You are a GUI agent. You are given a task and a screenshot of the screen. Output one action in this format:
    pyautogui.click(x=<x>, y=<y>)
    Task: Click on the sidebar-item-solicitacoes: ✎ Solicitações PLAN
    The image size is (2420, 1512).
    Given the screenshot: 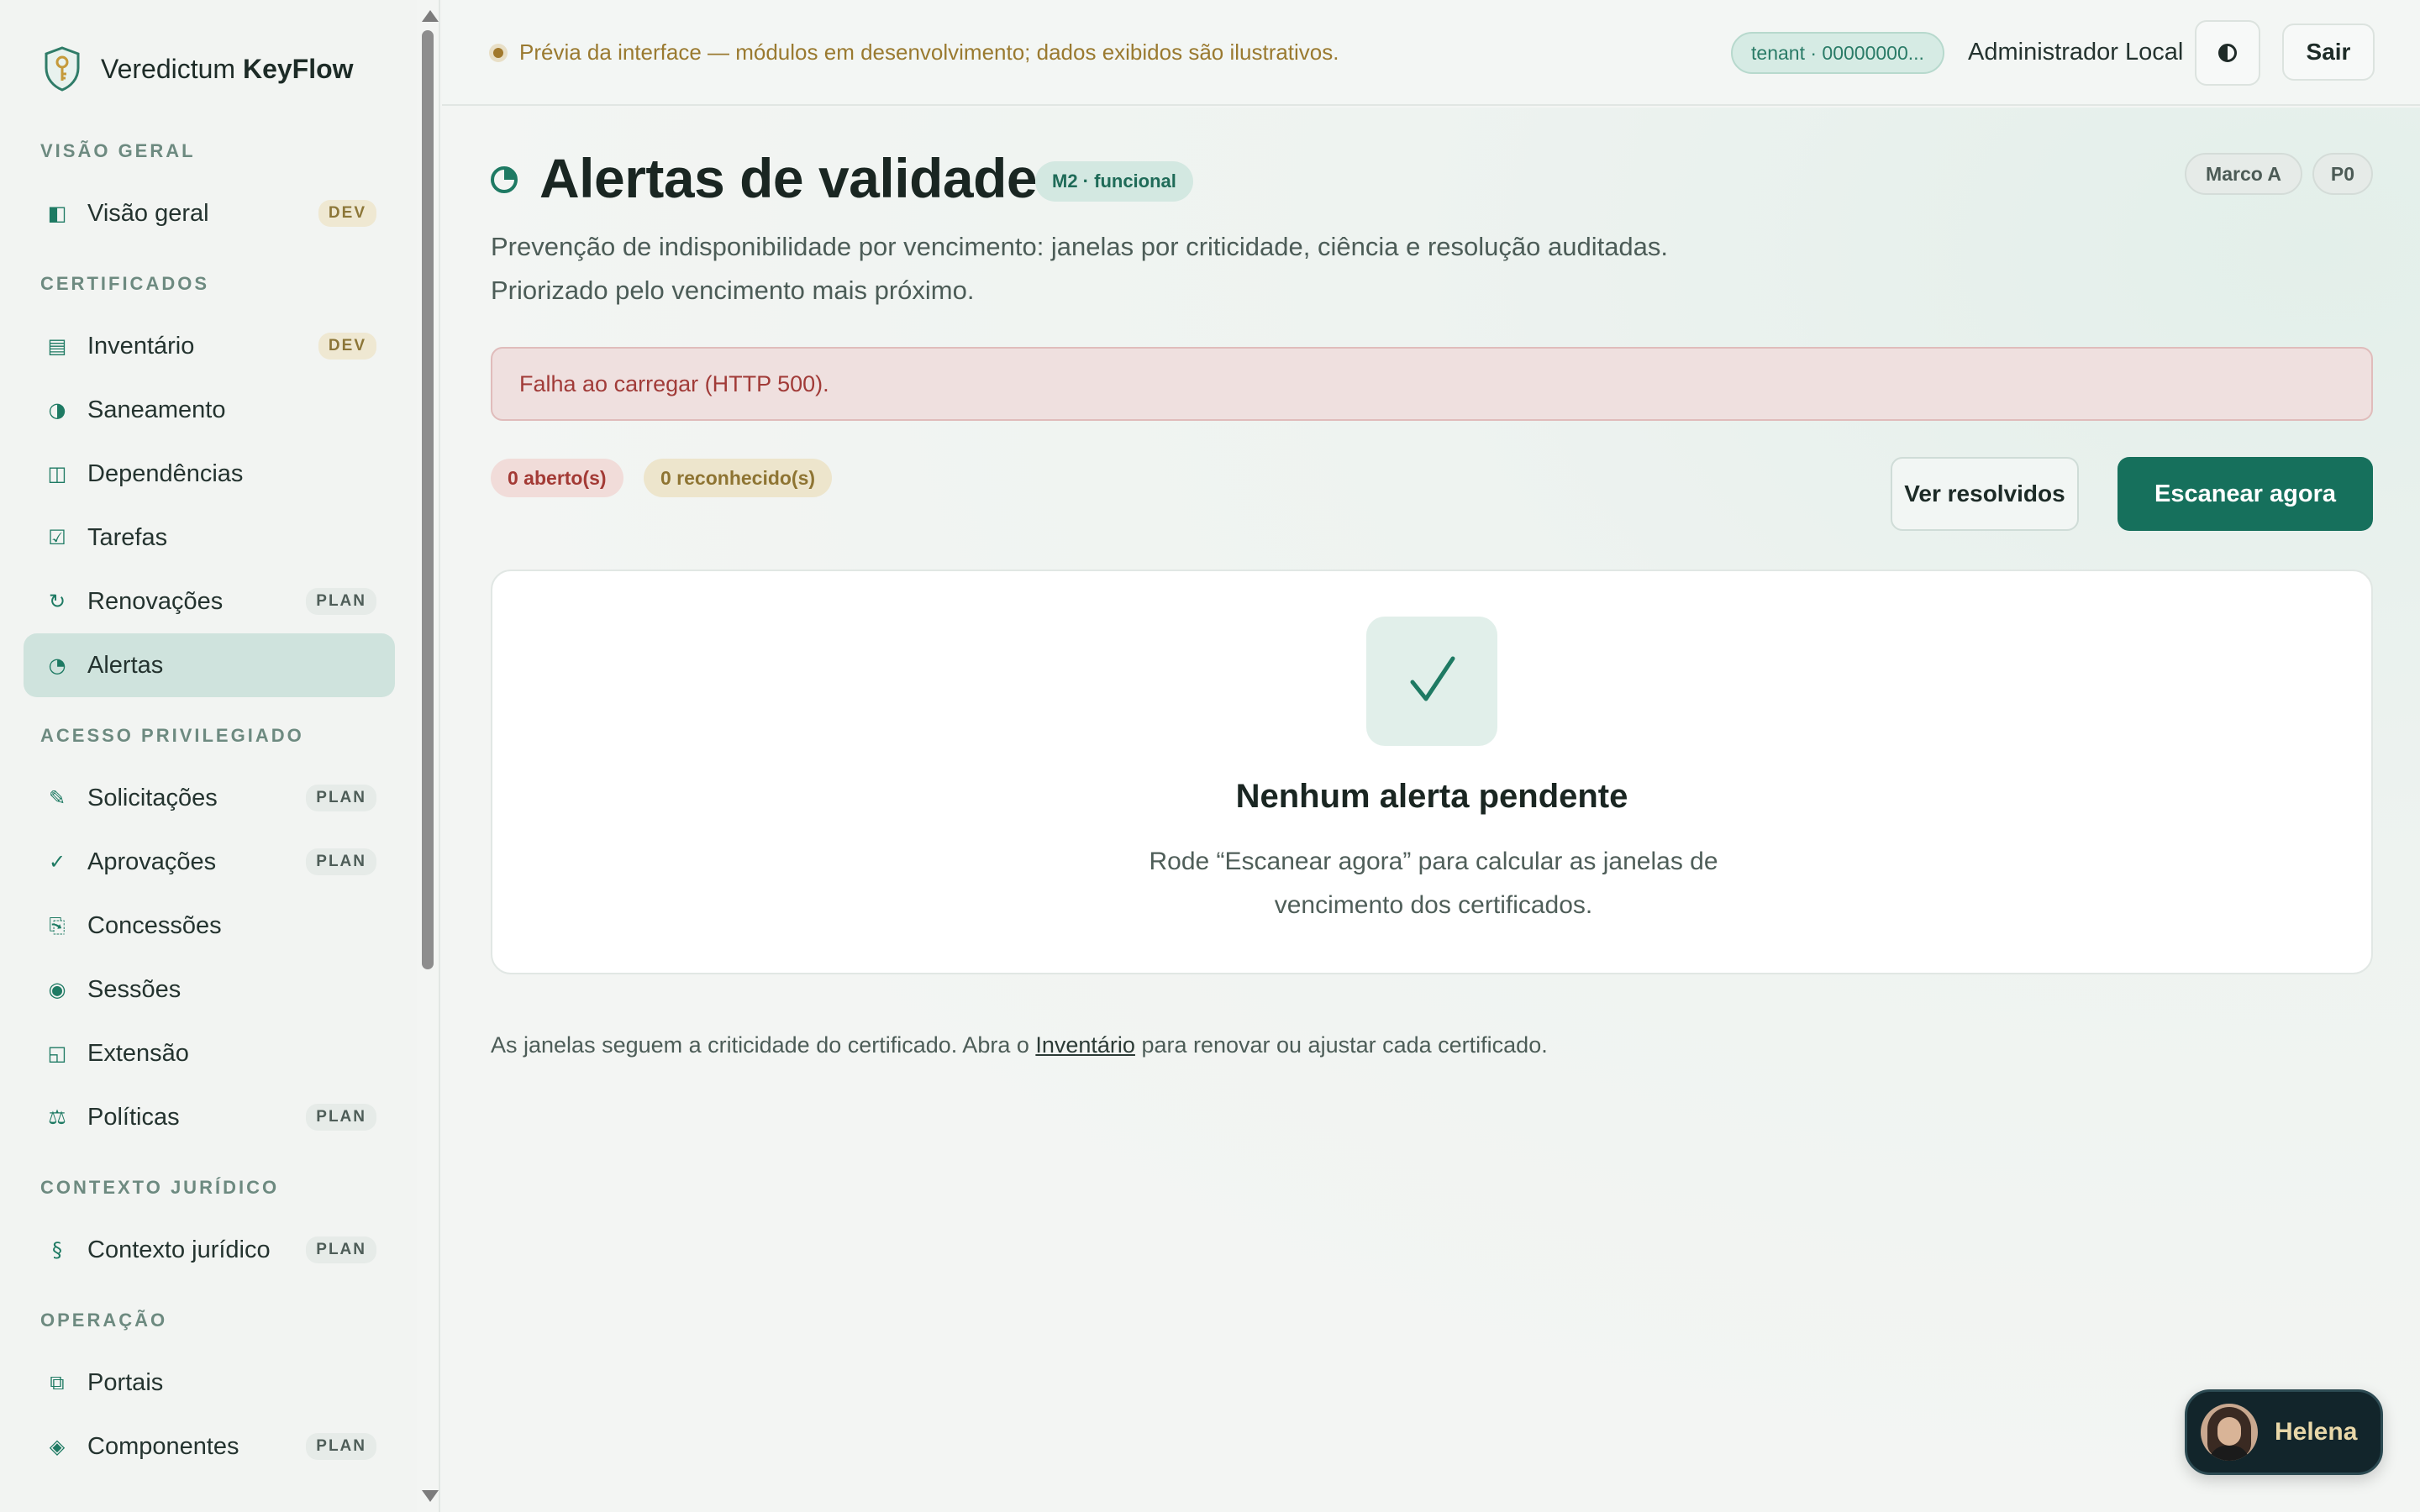 What is the action you would take?
    pyautogui.click(x=210, y=798)
    